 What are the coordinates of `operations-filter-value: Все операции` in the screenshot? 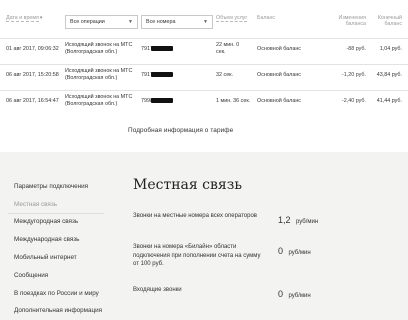 It's located at (87, 22).